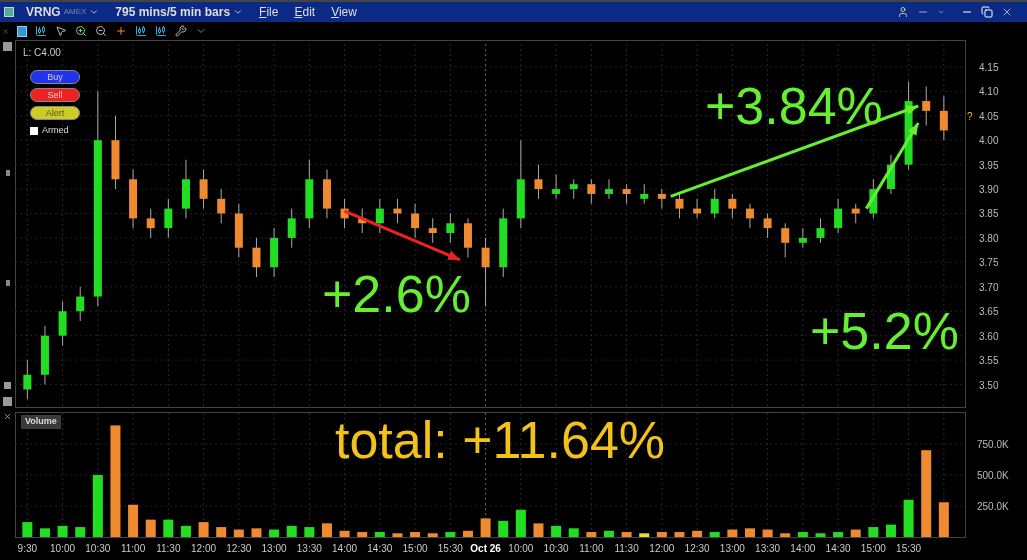 The image size is (1027, 560). I want to click on annotation-text: total: +11.64%, so click(500, 440).